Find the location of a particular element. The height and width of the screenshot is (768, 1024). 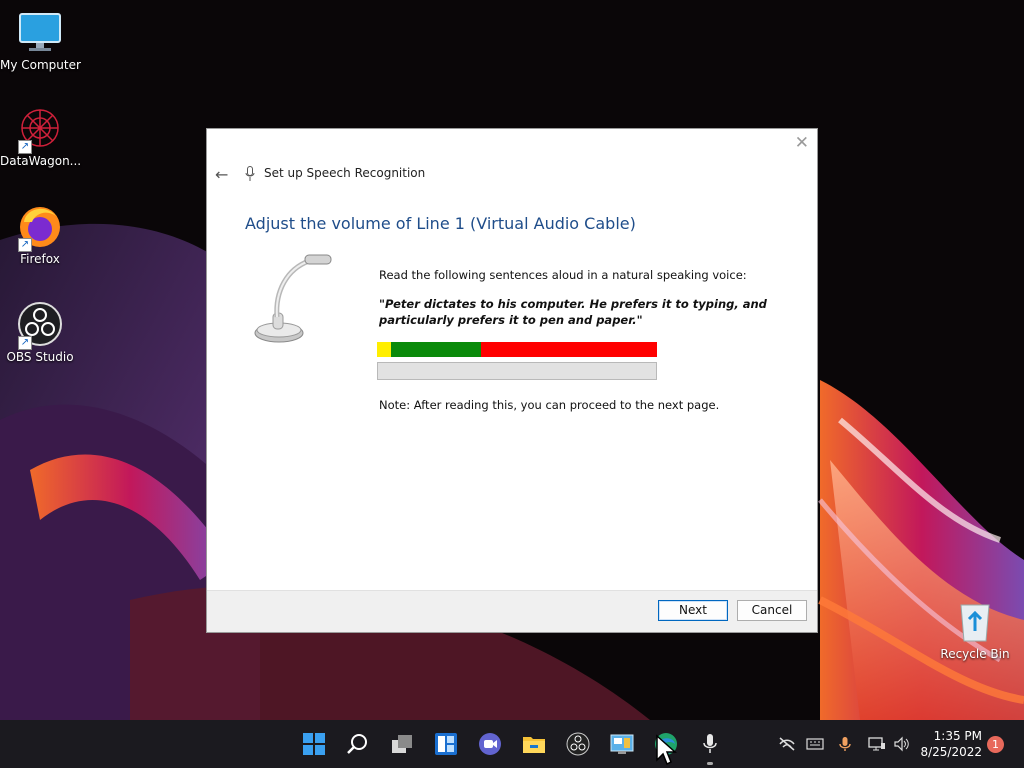

taskbar: 1:35 PM 8/25/2022 1 is located at coordinates (512, 744).